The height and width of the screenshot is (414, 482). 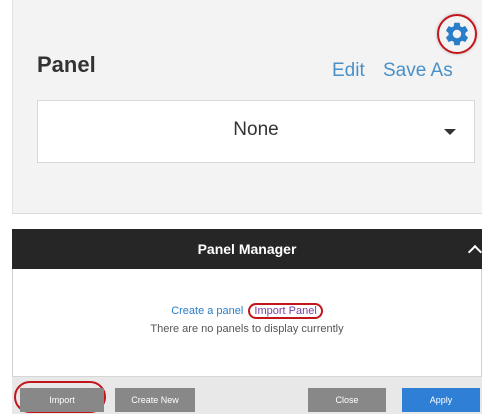 I want to click on import-button: Import, so click(x=62, y=400).